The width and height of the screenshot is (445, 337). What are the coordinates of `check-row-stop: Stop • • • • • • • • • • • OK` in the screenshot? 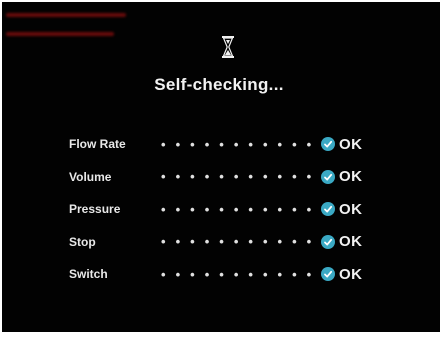 It's located at (229, 242).